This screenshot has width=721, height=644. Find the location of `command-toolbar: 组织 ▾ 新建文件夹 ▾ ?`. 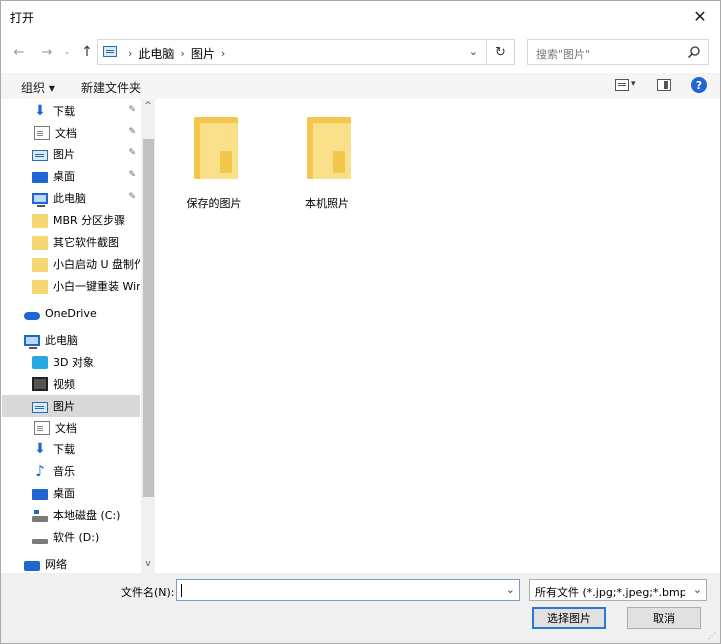

command-toolbar: 组织 ▾ 新建文件夹 ▾ ? is located at coordinates (360, 86).